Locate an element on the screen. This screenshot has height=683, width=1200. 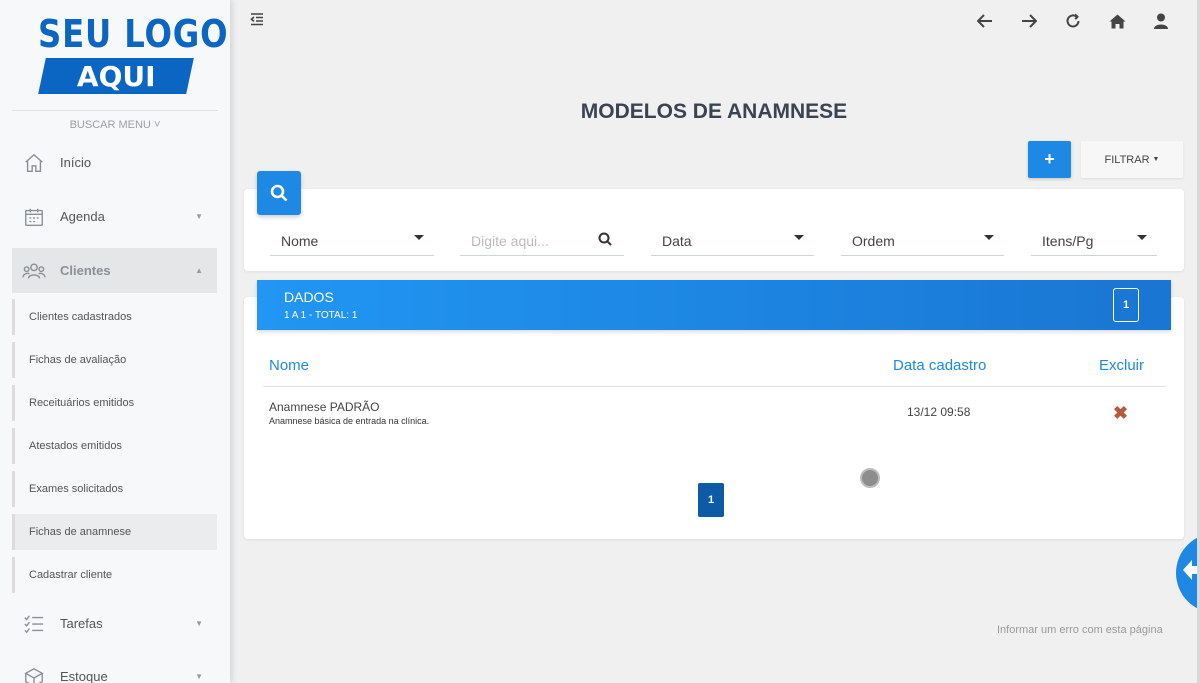
field-select-value: Nome is located at coordinates (300, 240).